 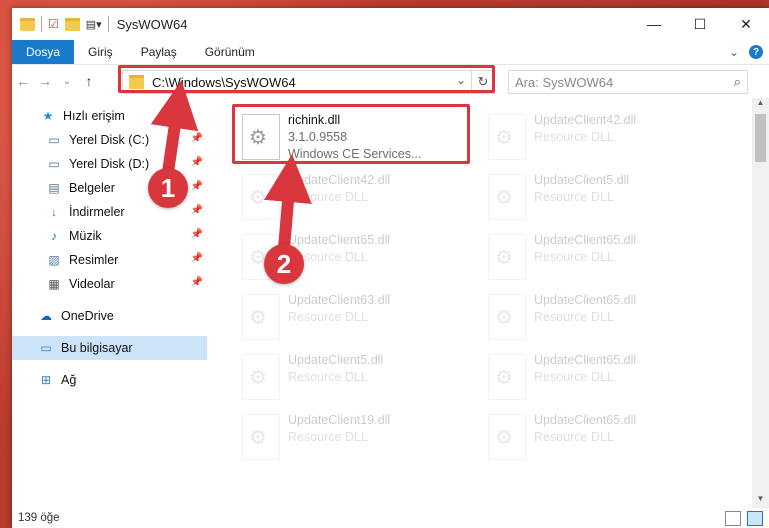 What do you see at coordinates (168, 188) in the screenshot?
I see `callout-badge-1: 1` at bounding box center [168, 188].